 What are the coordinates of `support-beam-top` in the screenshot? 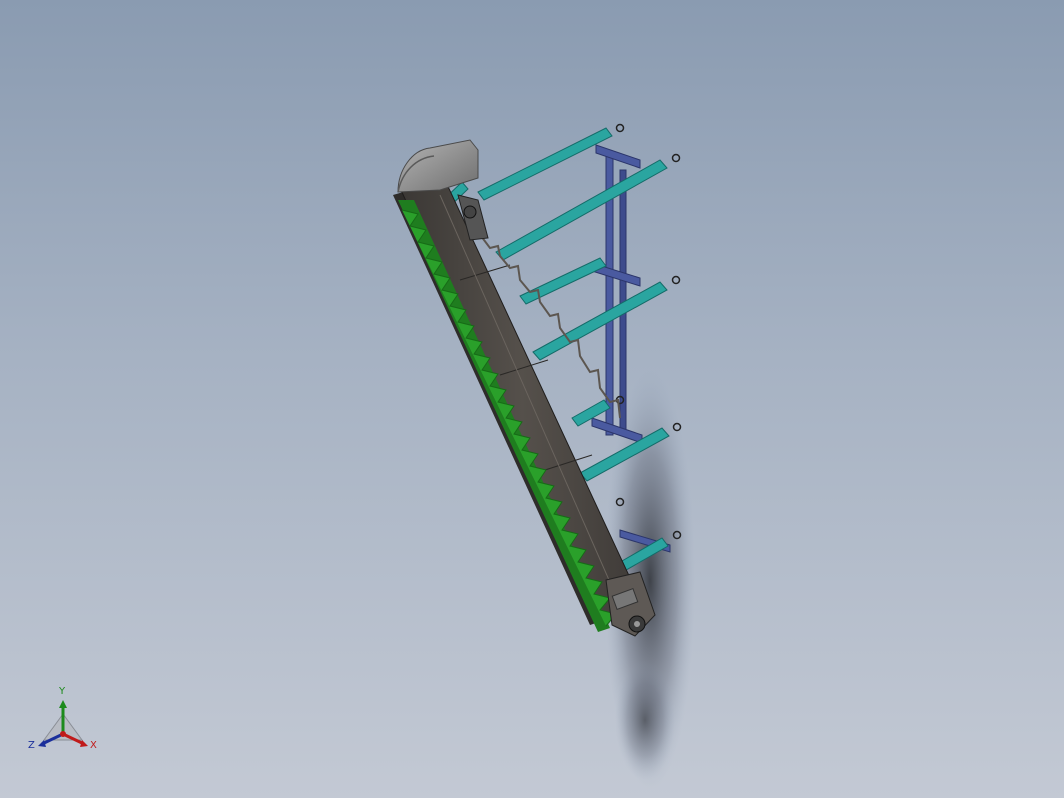 It's located at (618, 156).